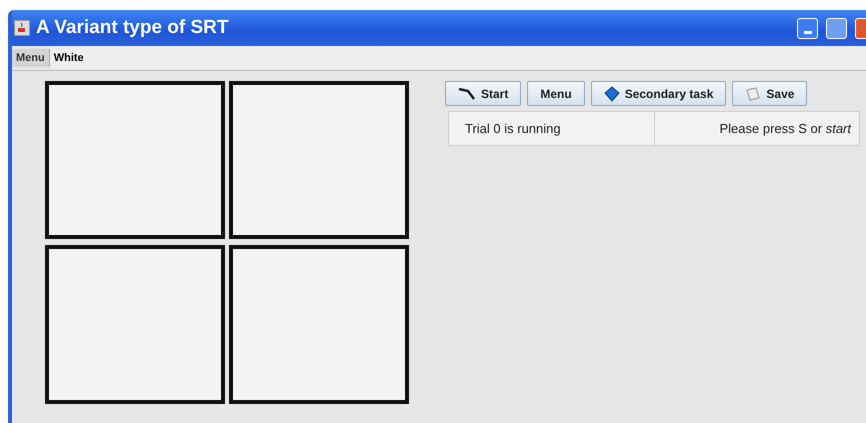  I want to click on toolbar-button: Save, so click(770, 93).